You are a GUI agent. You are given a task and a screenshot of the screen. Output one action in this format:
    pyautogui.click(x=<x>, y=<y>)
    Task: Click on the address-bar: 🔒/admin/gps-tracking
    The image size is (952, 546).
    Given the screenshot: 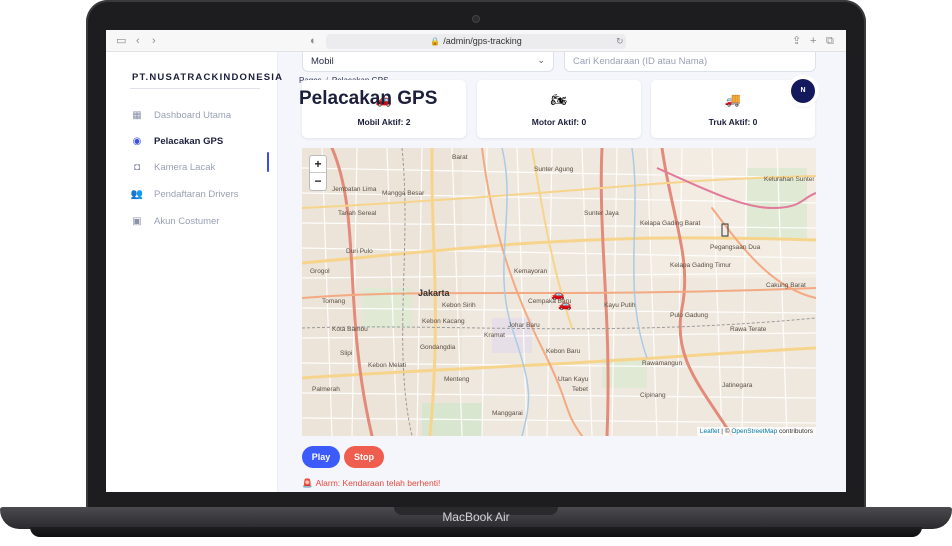 What is the action you would take?
    pyautogui.click(x=476, y=41)
    